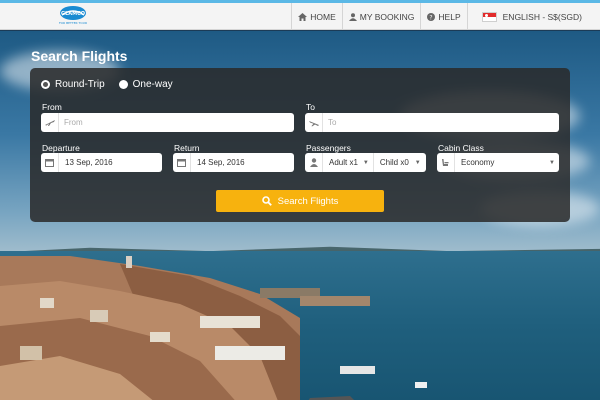 This screenshot has width=600, height=400. What do you see at coordinates (45, 84) in the screenshot?
I see `round-trip-radio` at bounding box center [45, 84].